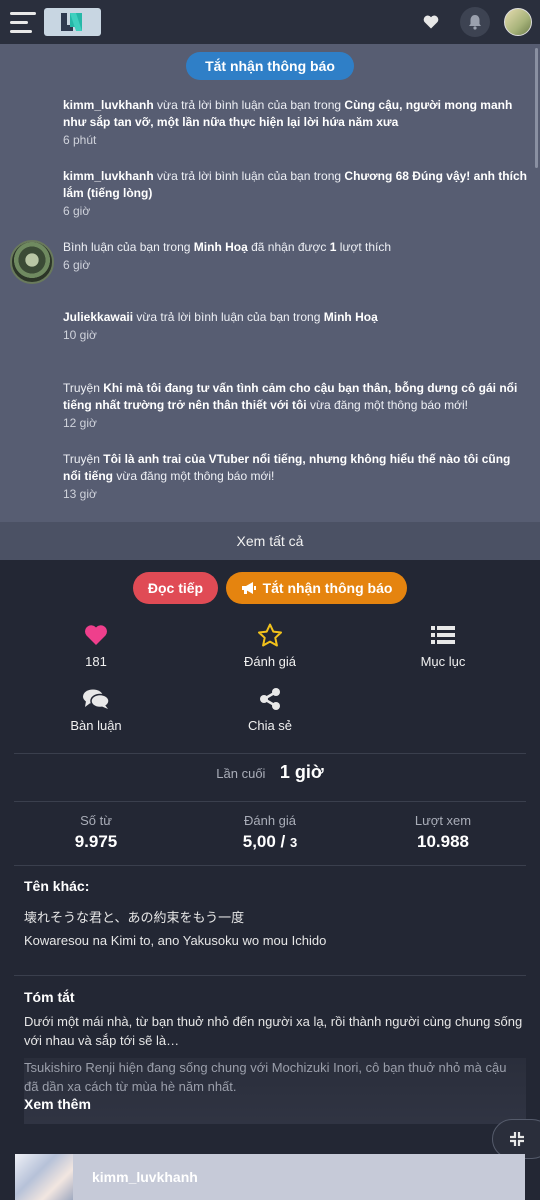 This screenshot has width=540, height=1200. Describe the element at coordinates (96, 841) in the screenshot. I see `word-count-value: 9.975` at that location.